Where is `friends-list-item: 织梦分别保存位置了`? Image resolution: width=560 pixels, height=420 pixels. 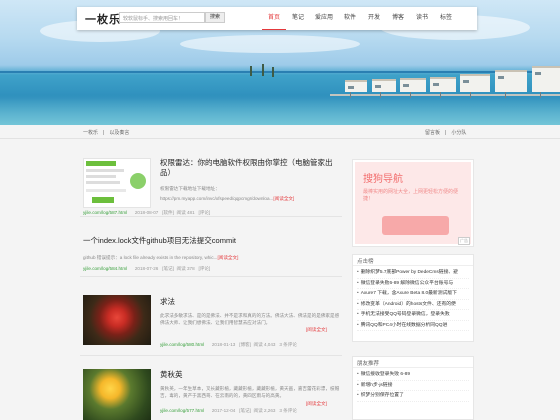 friends-list-item: 织梦分别保存位置了 is located at coordinates (413, 396).